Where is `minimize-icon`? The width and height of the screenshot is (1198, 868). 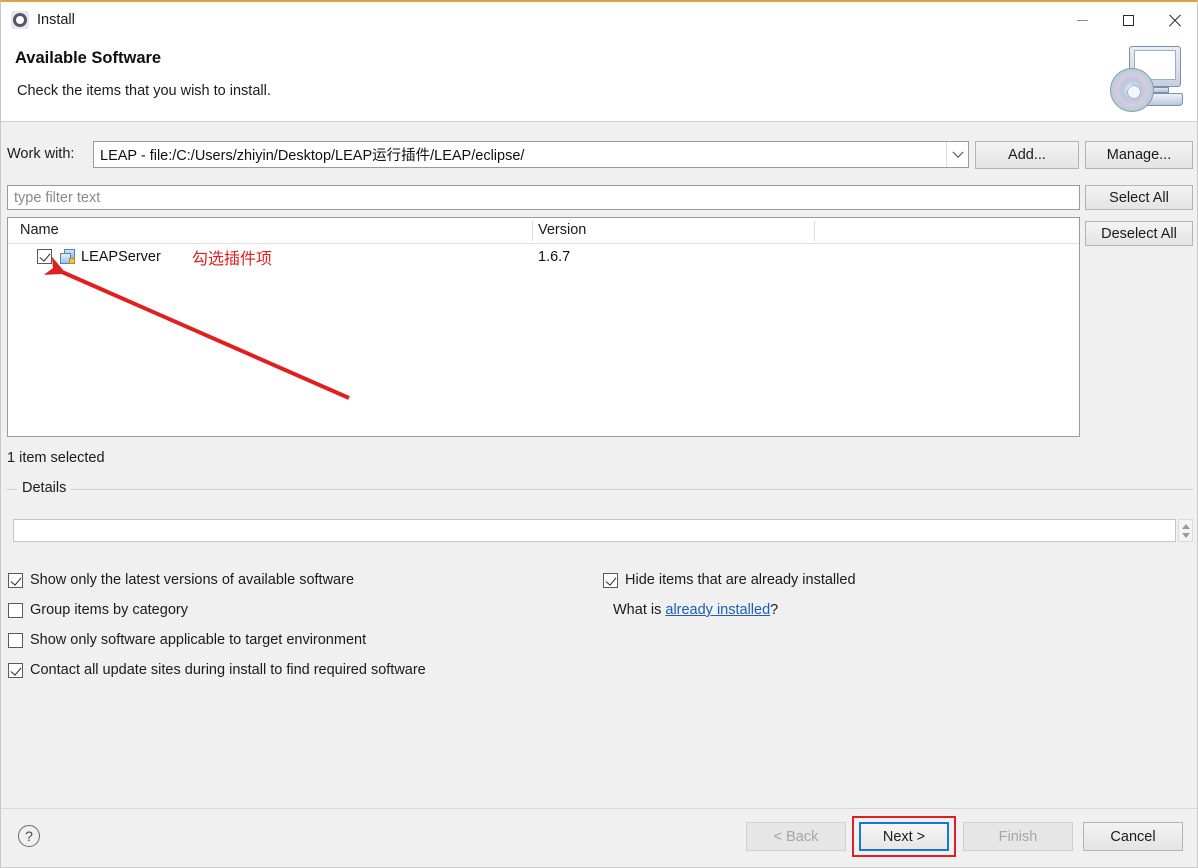 minimize-icon is located at coordinates (1082, 20).